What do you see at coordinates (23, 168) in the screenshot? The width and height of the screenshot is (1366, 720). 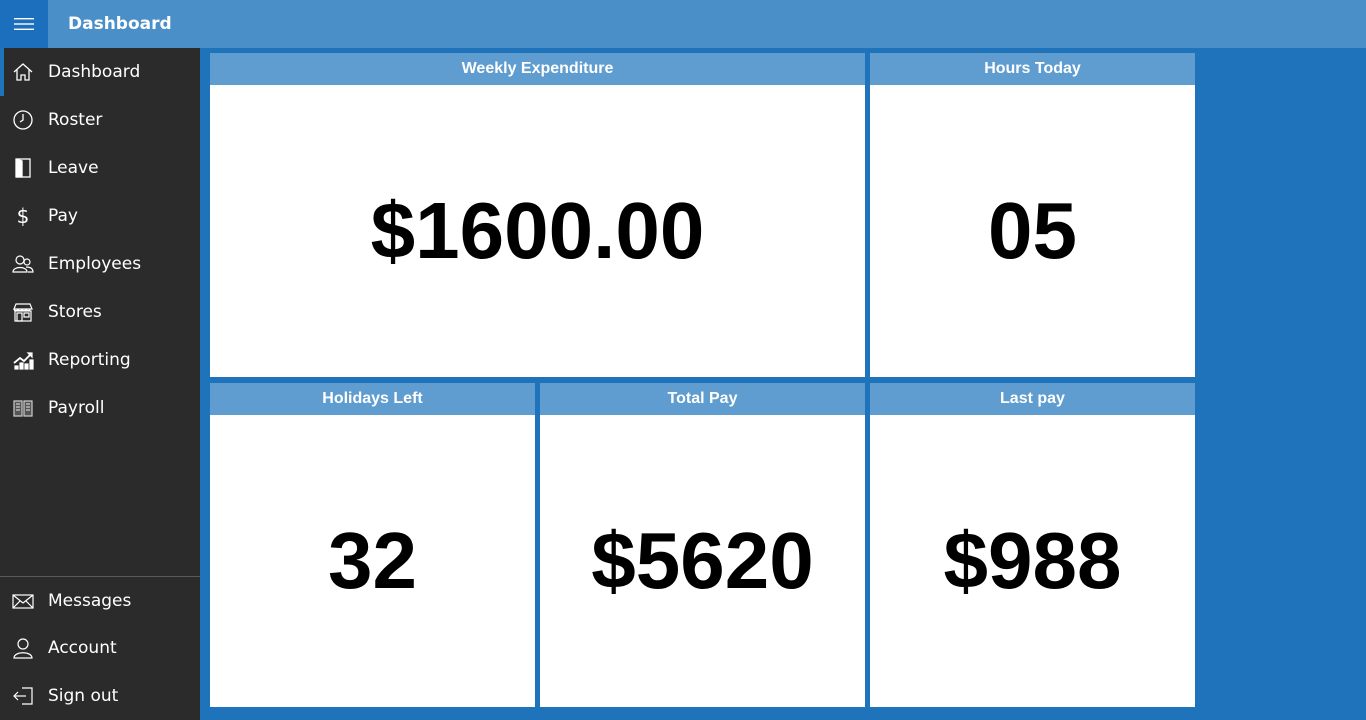 I see `door-icon` at bounding box center [23, 168].